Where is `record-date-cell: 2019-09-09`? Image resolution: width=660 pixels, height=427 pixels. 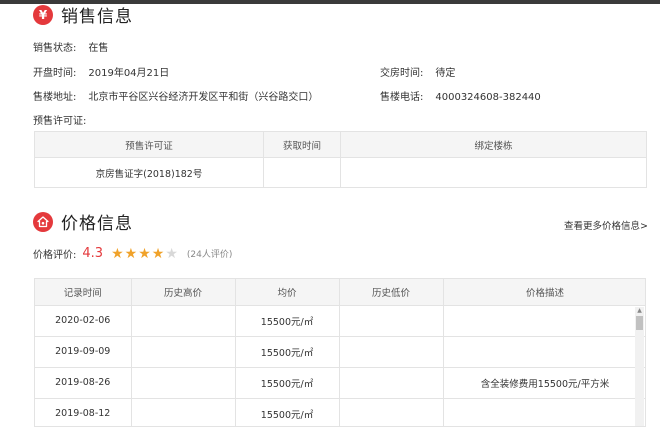 record-date-cell: 2019-09-09 is located at coordinates (83, 352).